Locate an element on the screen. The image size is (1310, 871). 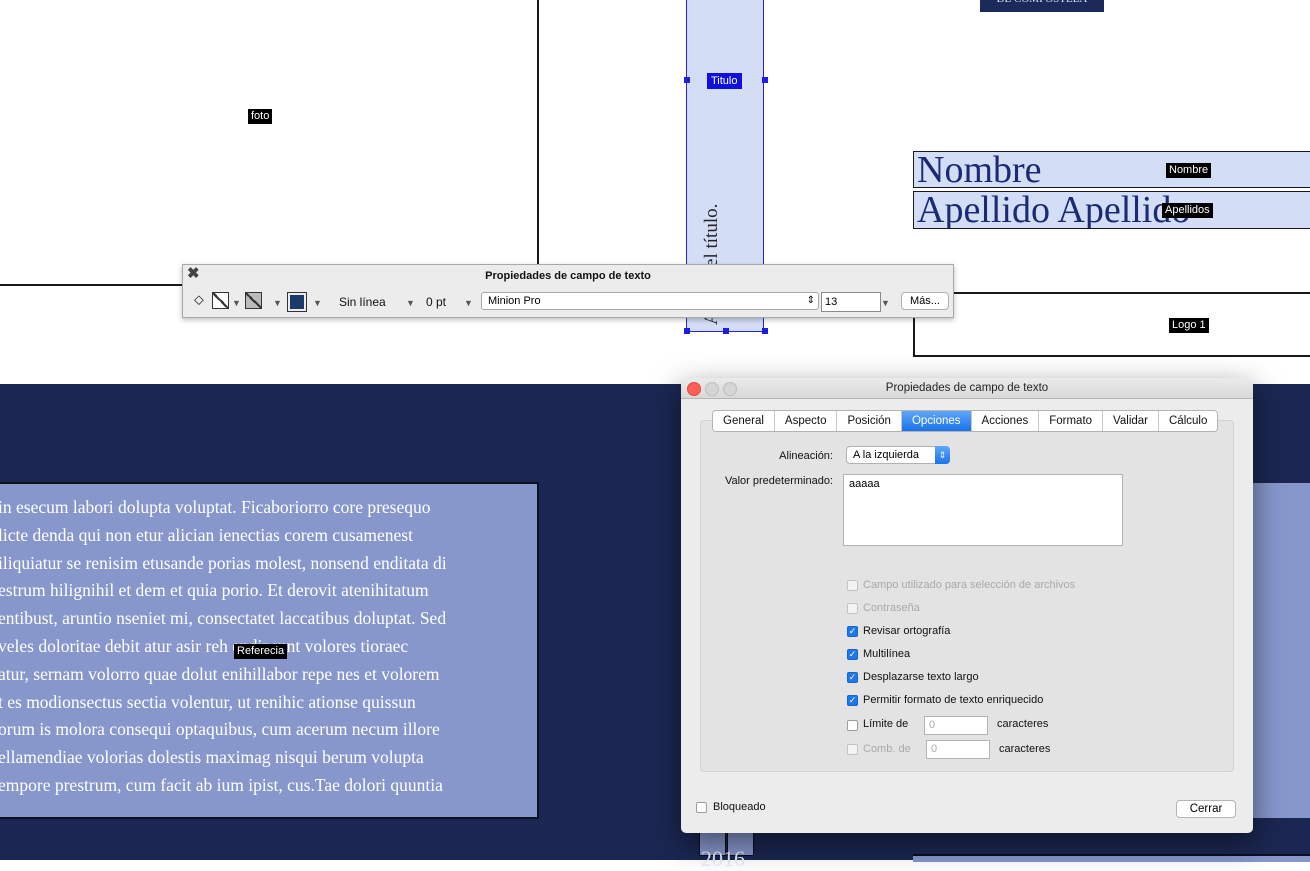
titulo-field-tag: Titulo is located at coordinates (724, 81).